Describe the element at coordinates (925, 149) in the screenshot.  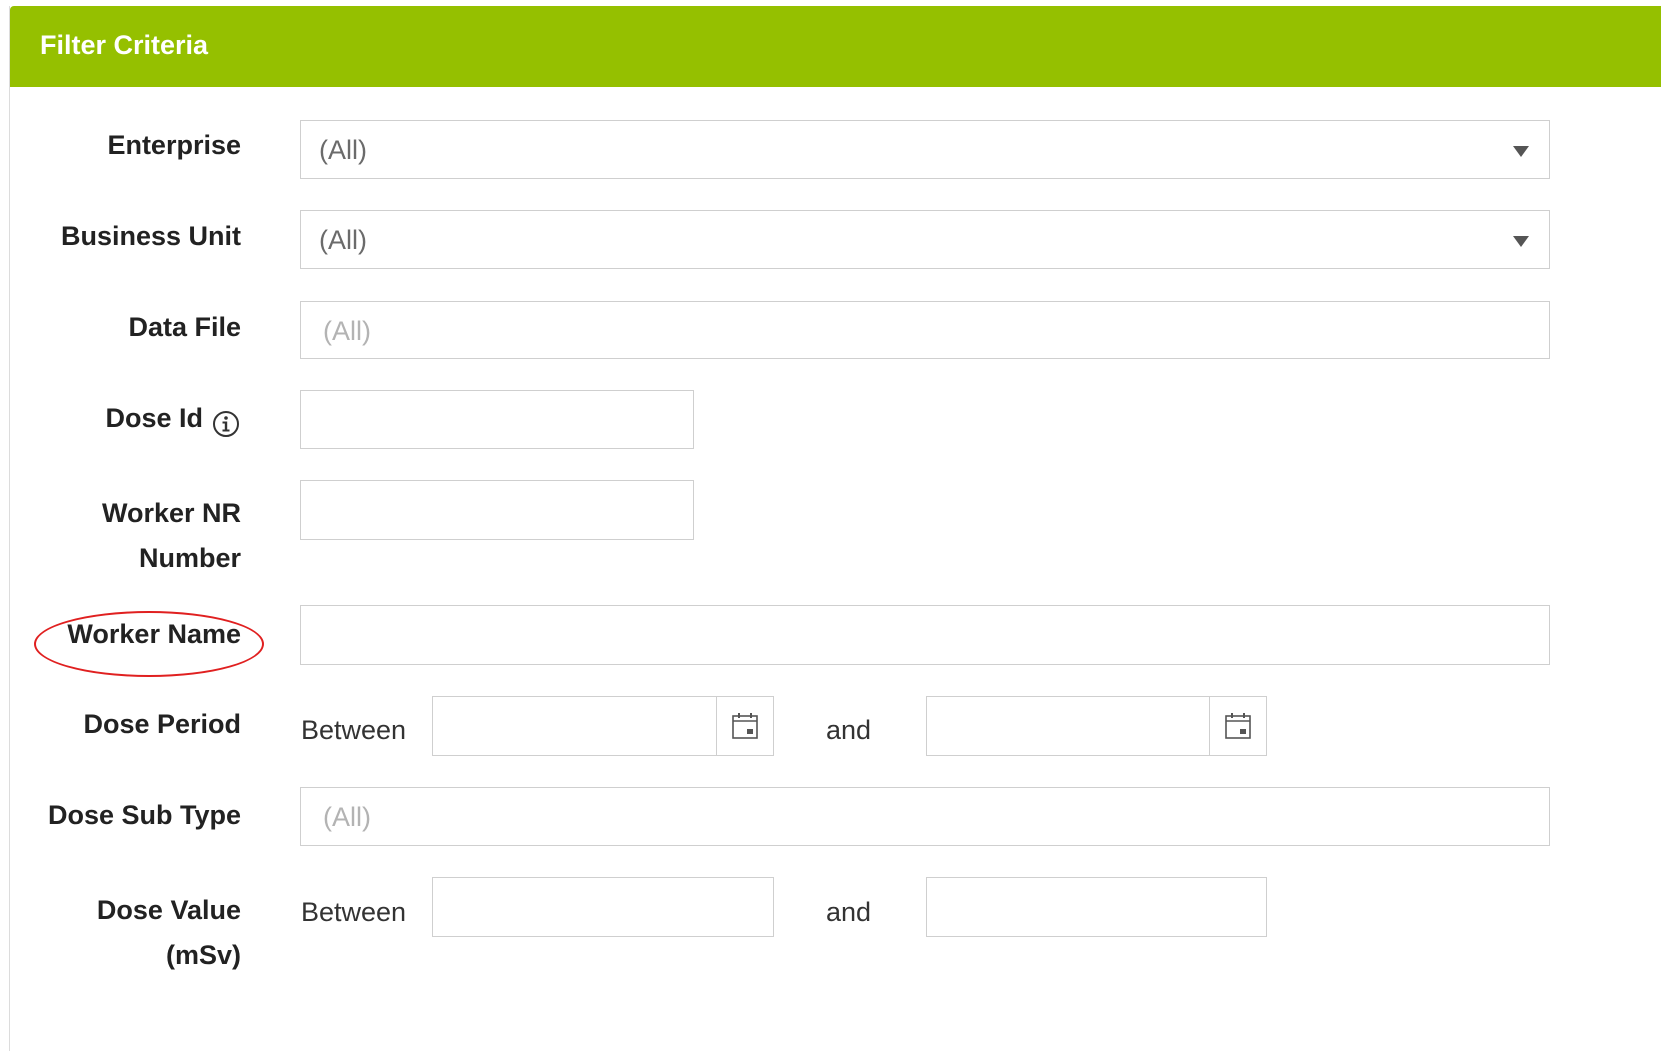
I see `enterprise-select: (All)` at that location.